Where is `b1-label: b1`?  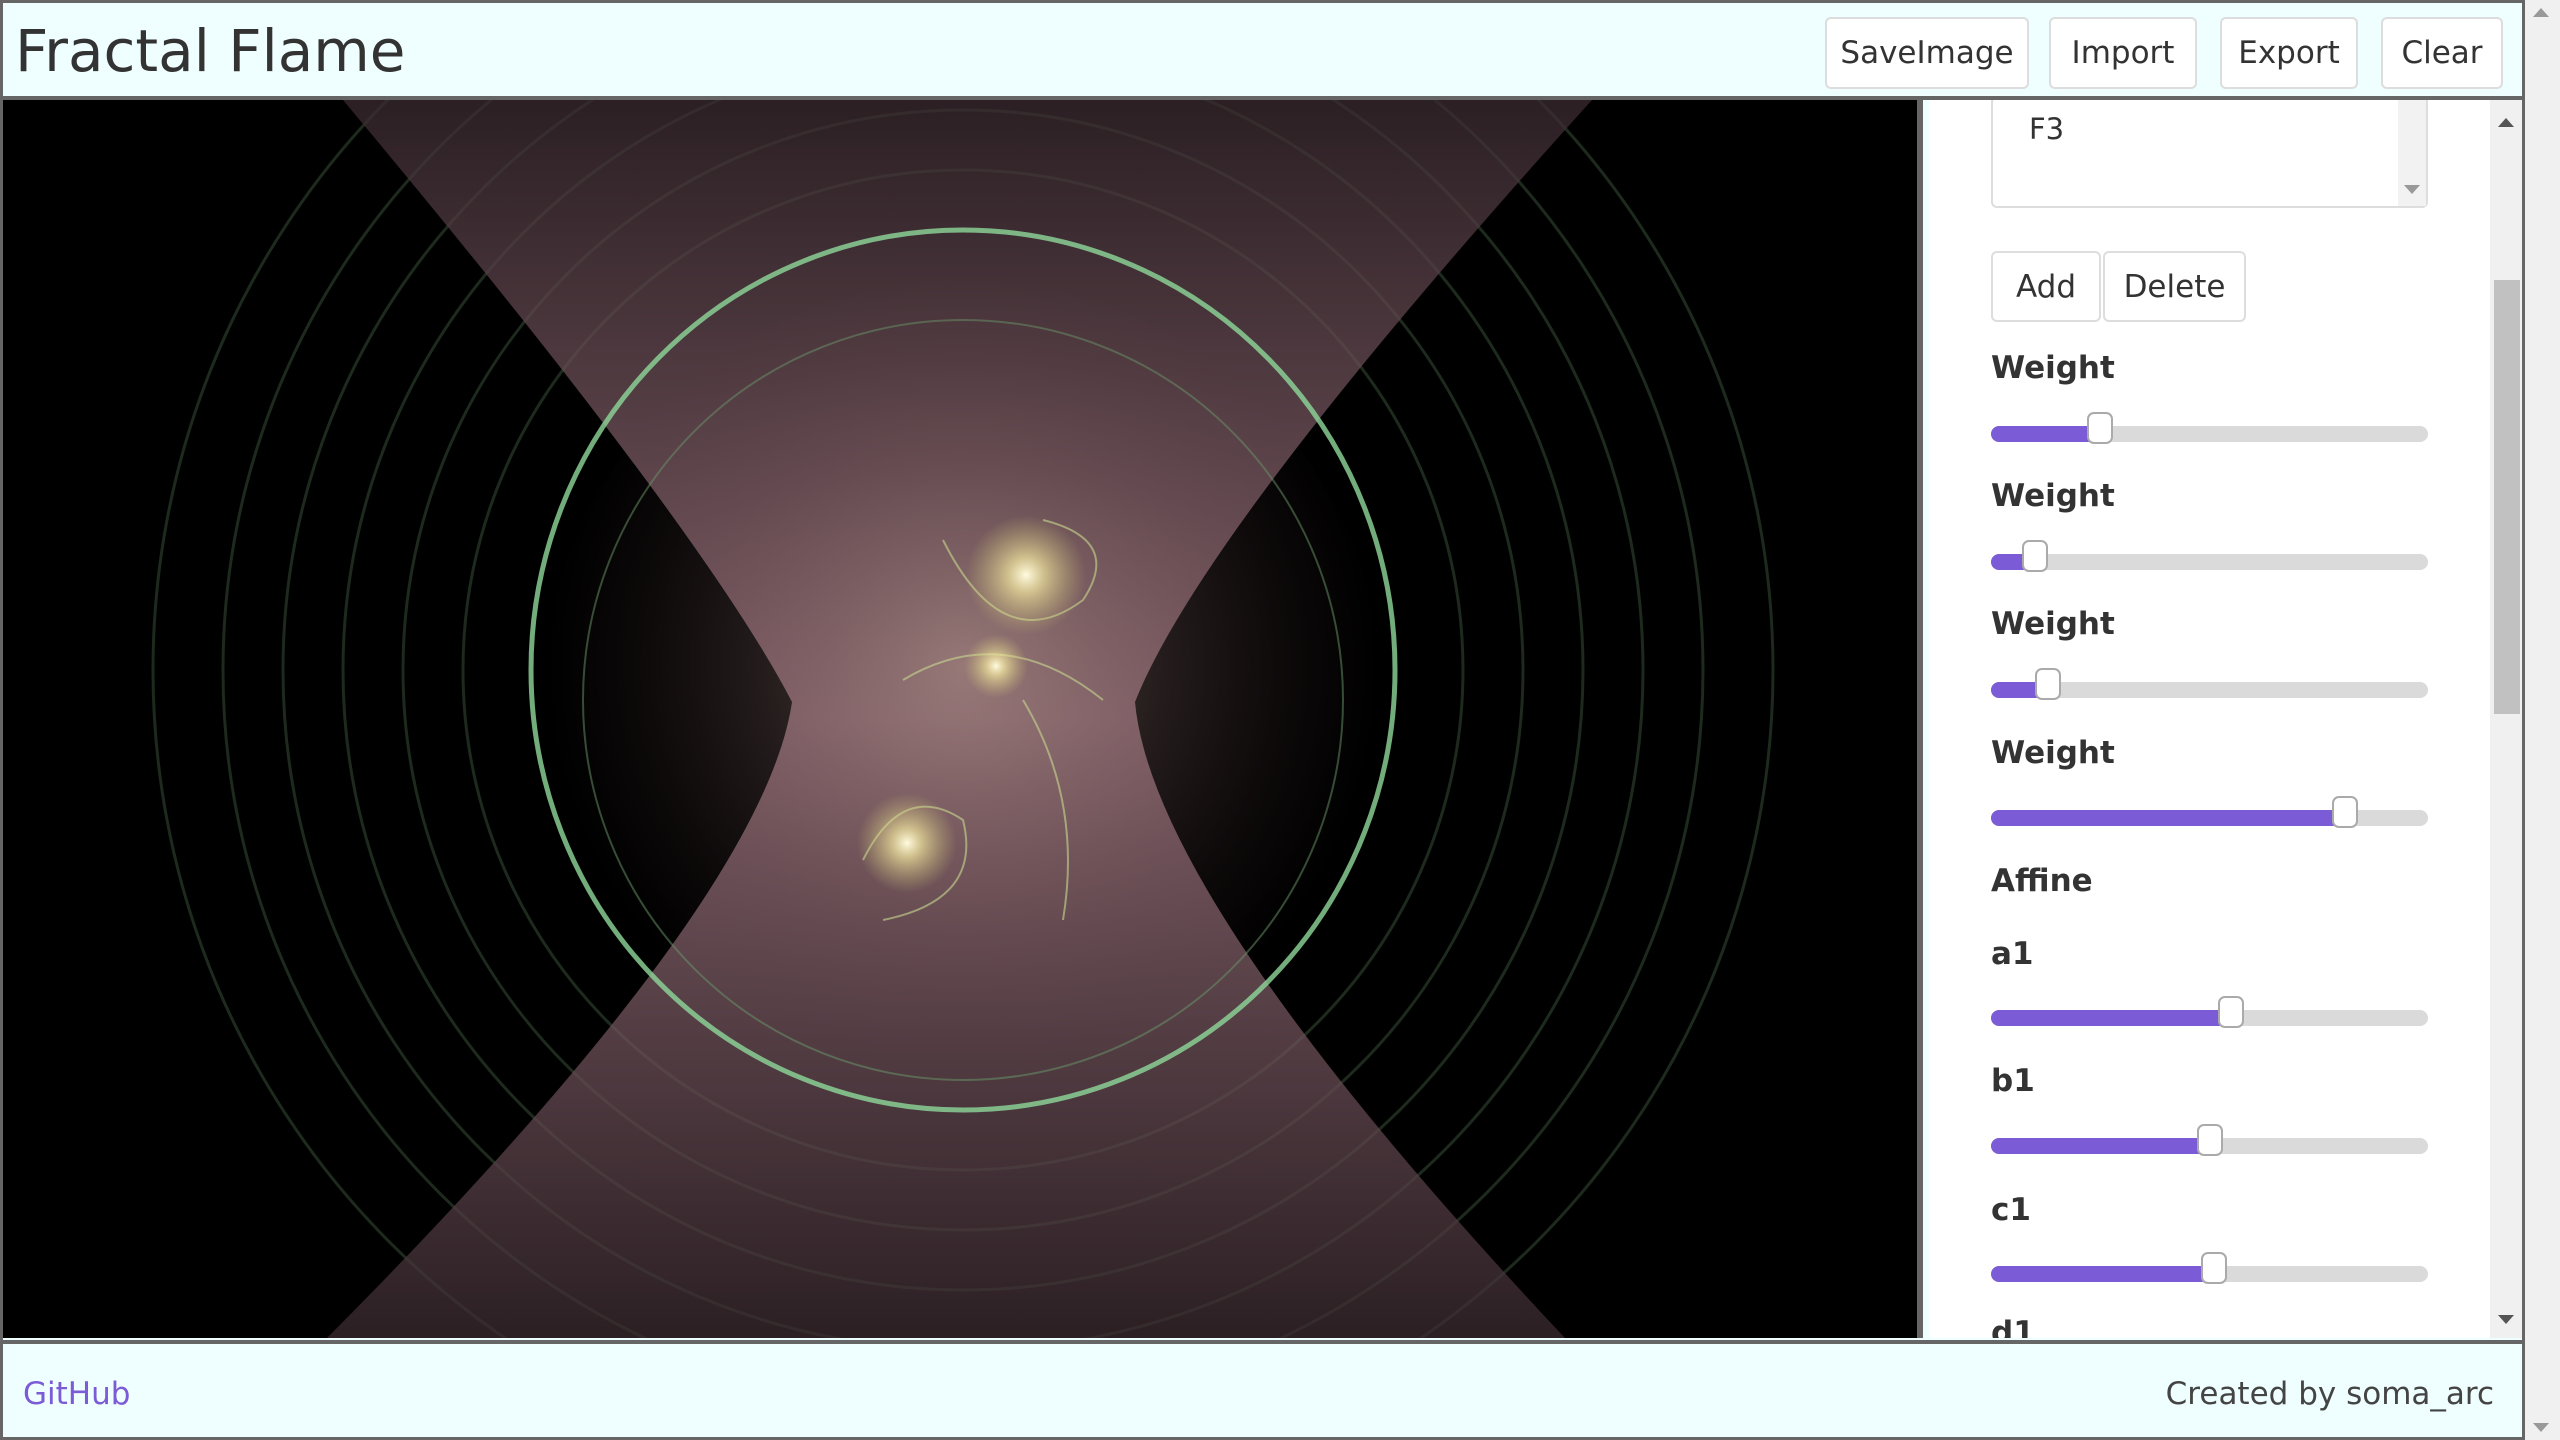
b1-label: b1 is located at coordinates (2013, 1081).